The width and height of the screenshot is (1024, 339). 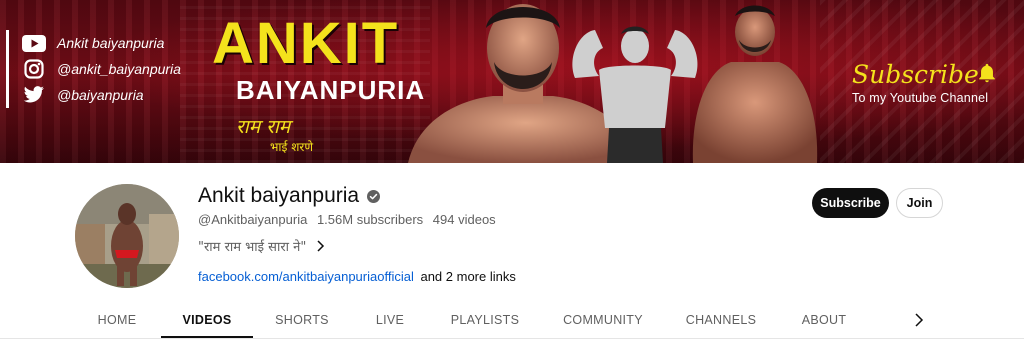 What do you see at coordinates (111, 43) in the screenshot?
I see `banner-social-label: Ankit baiyanpuria` at bounding box center [111, 43].